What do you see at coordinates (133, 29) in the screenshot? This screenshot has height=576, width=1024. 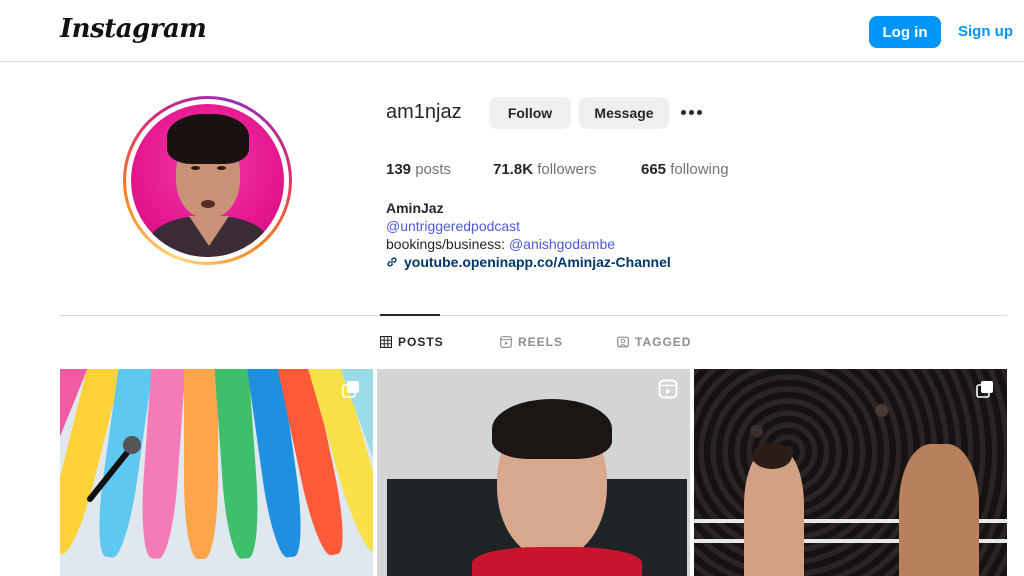 I see `instagram-logo: Instagram` at bounding box center [133, 29].